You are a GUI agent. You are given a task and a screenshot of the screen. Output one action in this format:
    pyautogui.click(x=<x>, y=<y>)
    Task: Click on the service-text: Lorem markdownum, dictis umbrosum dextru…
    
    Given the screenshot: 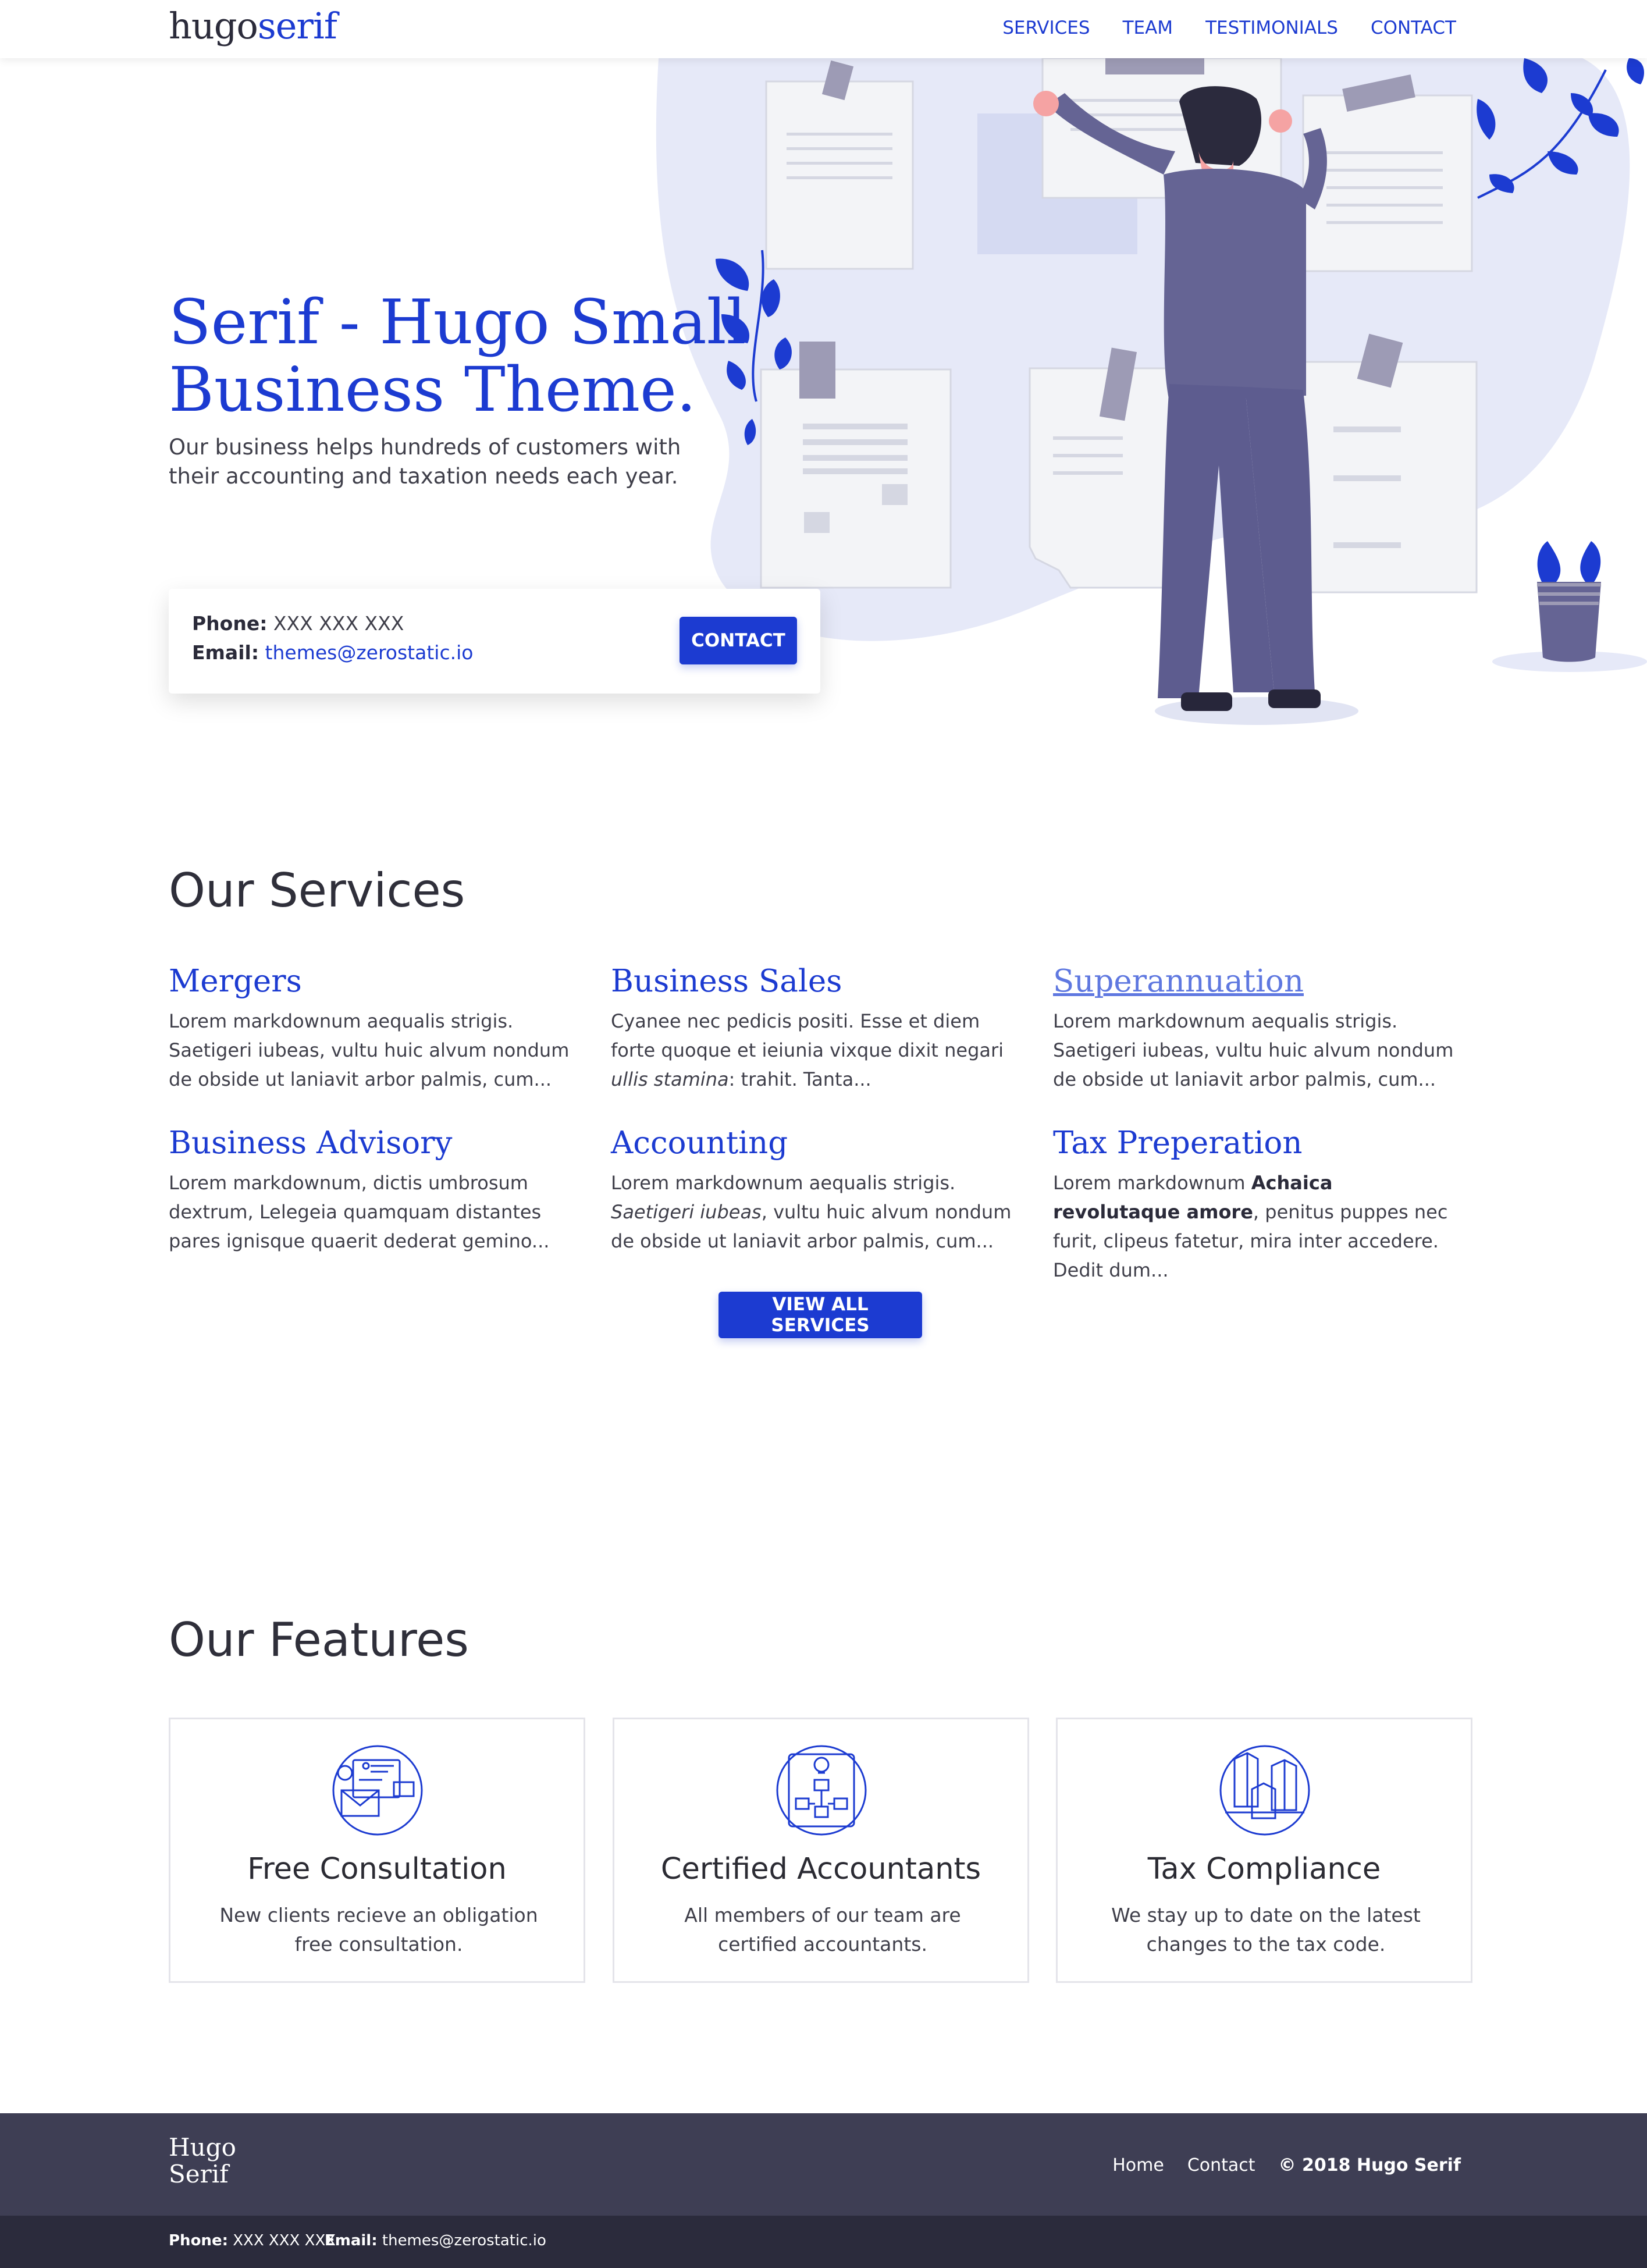 What is the action you would take?
    pyautogui.click(x=359, y=1212)
    